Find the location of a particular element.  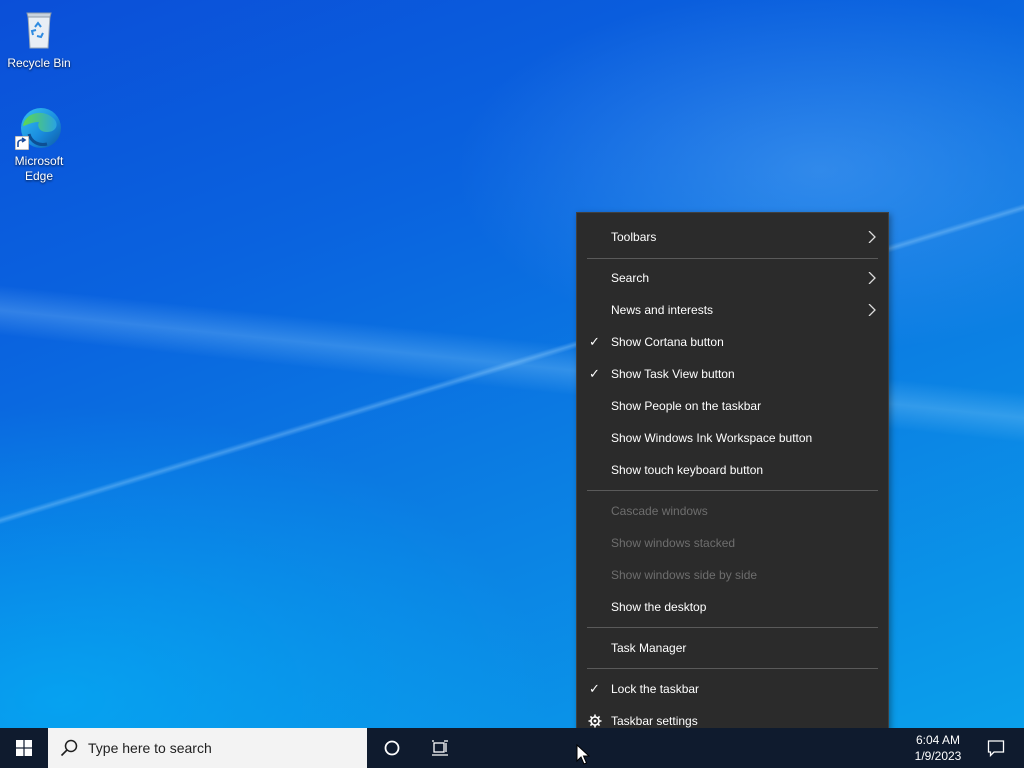

menu-item-show-cortana-button: ✓ Show Cortana button is located at coordinates (732, 342).